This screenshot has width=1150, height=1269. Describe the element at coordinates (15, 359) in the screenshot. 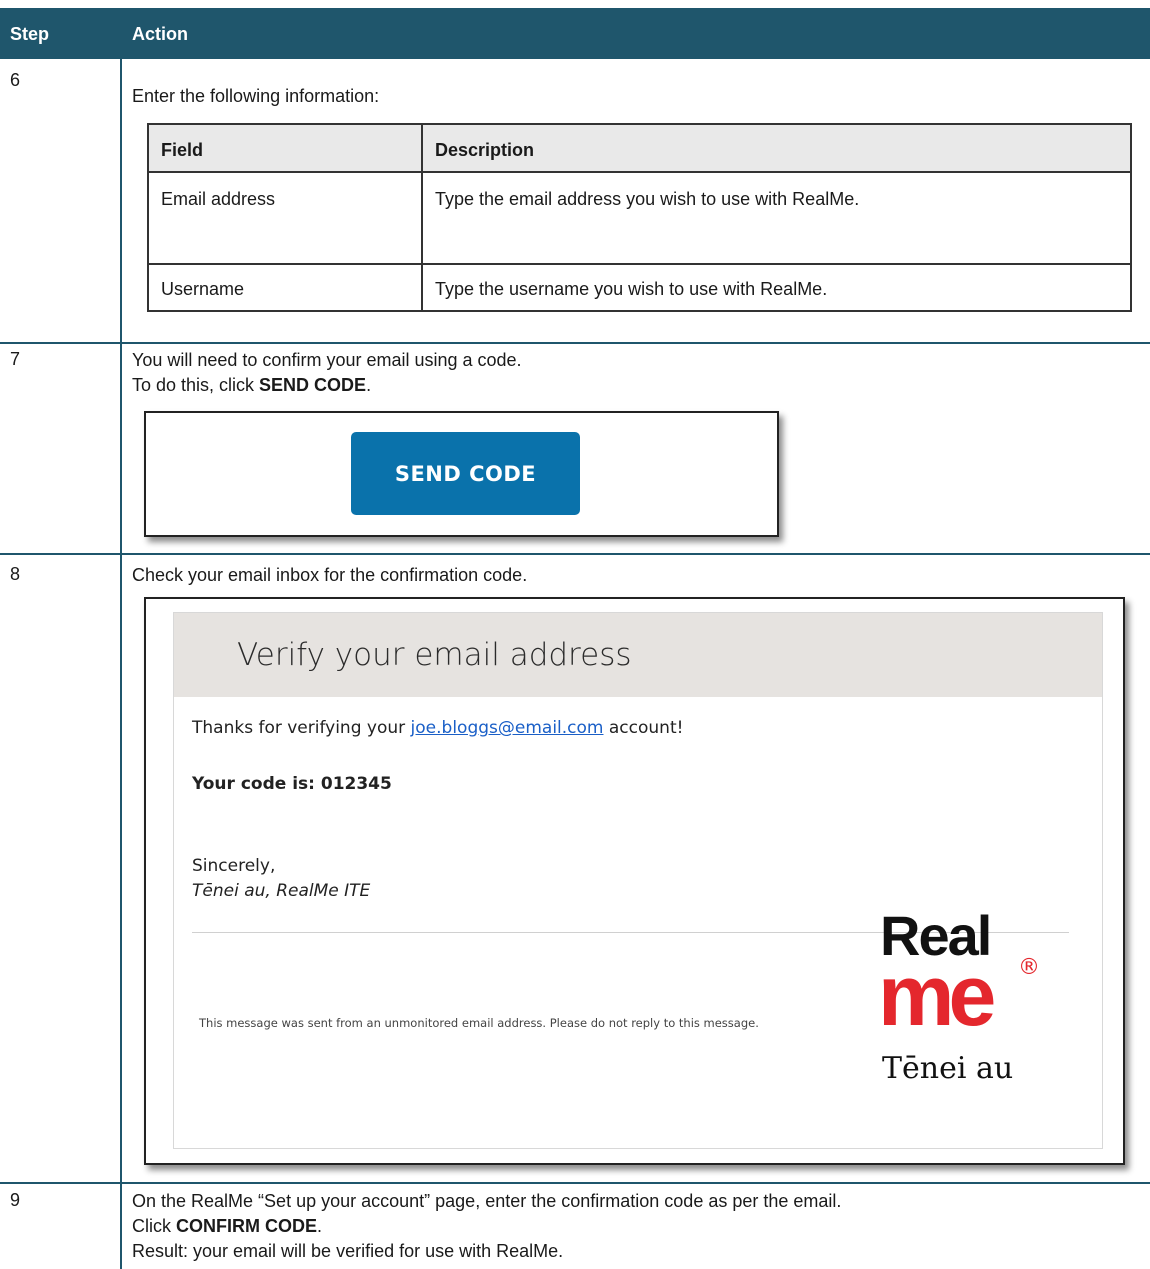

I see `step-7-number: 7` at that location.